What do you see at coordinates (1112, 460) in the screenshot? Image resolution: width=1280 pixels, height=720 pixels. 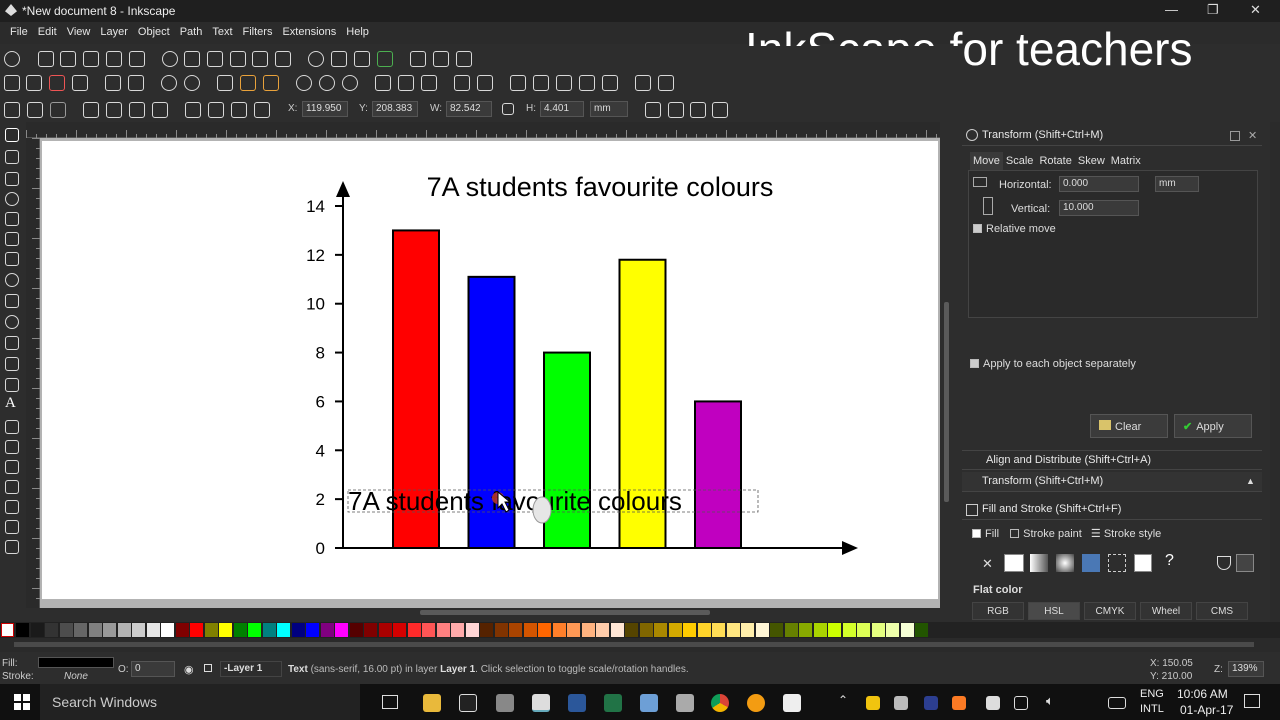 I see `align-panel-title: Align and Distribute (Shift+Ctrl+A)` at bounding box center [1112, 460].